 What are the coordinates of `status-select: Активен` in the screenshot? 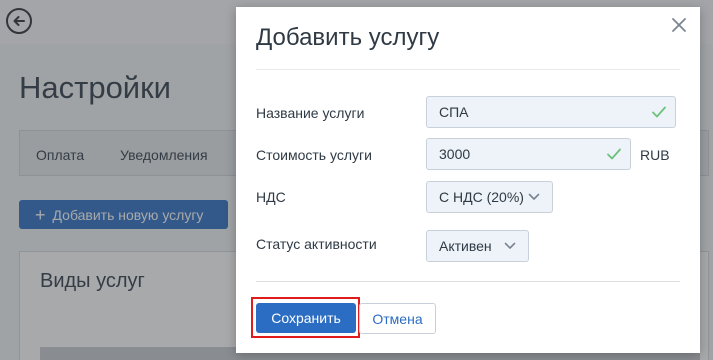 It's located at (477, 246).